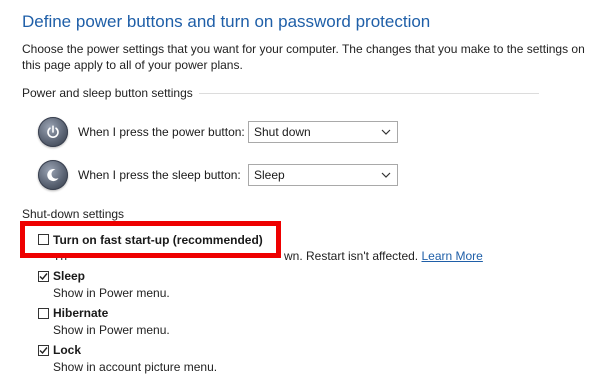  I want to click on fast-startup-checkbox, so click(43, 239).